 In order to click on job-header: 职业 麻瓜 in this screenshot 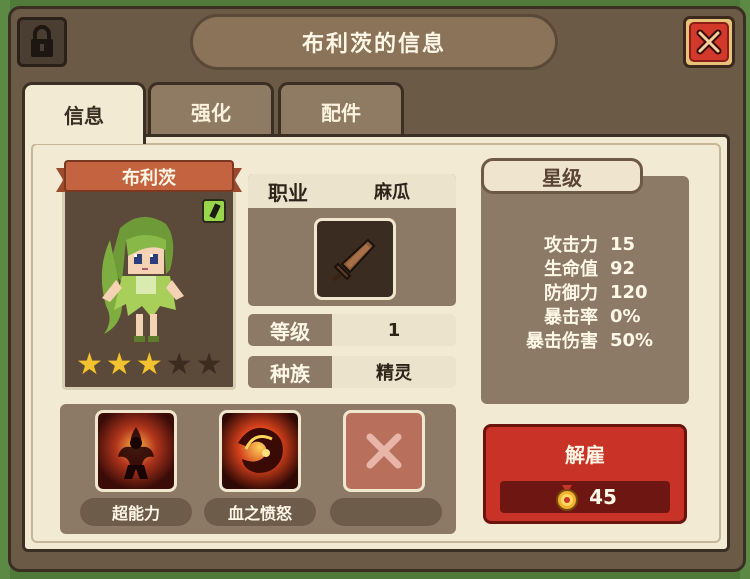, I will do `click(352, 191)`.